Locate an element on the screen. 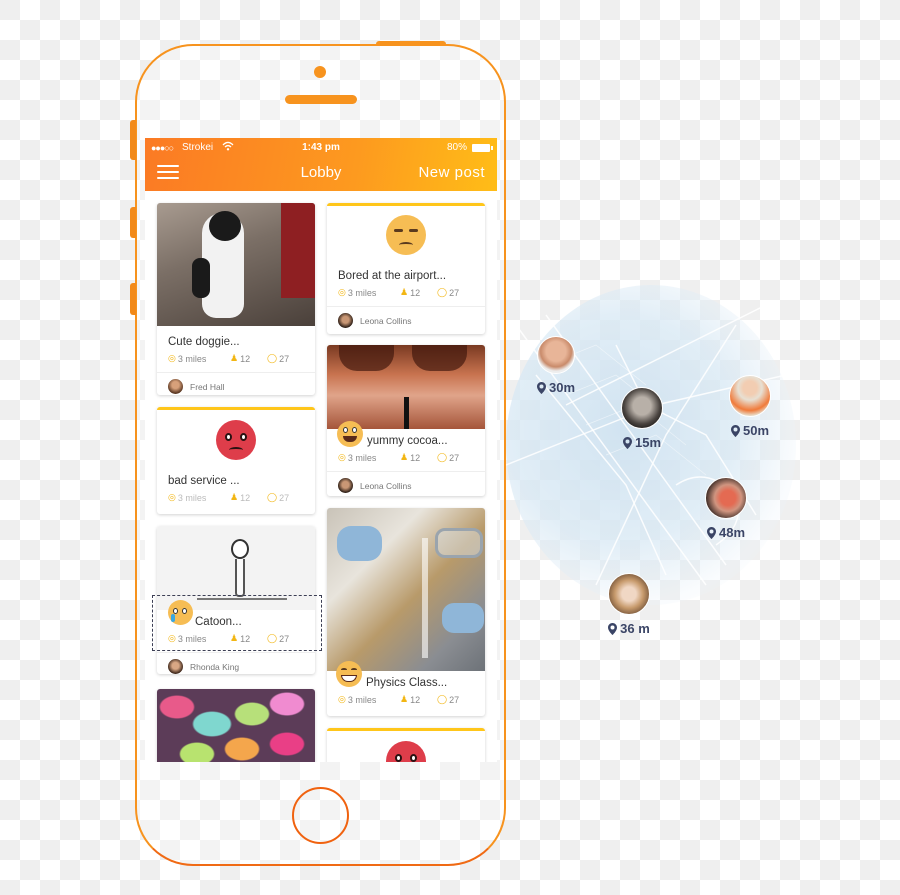 Image resolution: width=900 pixels, height=895 pixels. distance-label: 48m is located at coordinates (726, 532).